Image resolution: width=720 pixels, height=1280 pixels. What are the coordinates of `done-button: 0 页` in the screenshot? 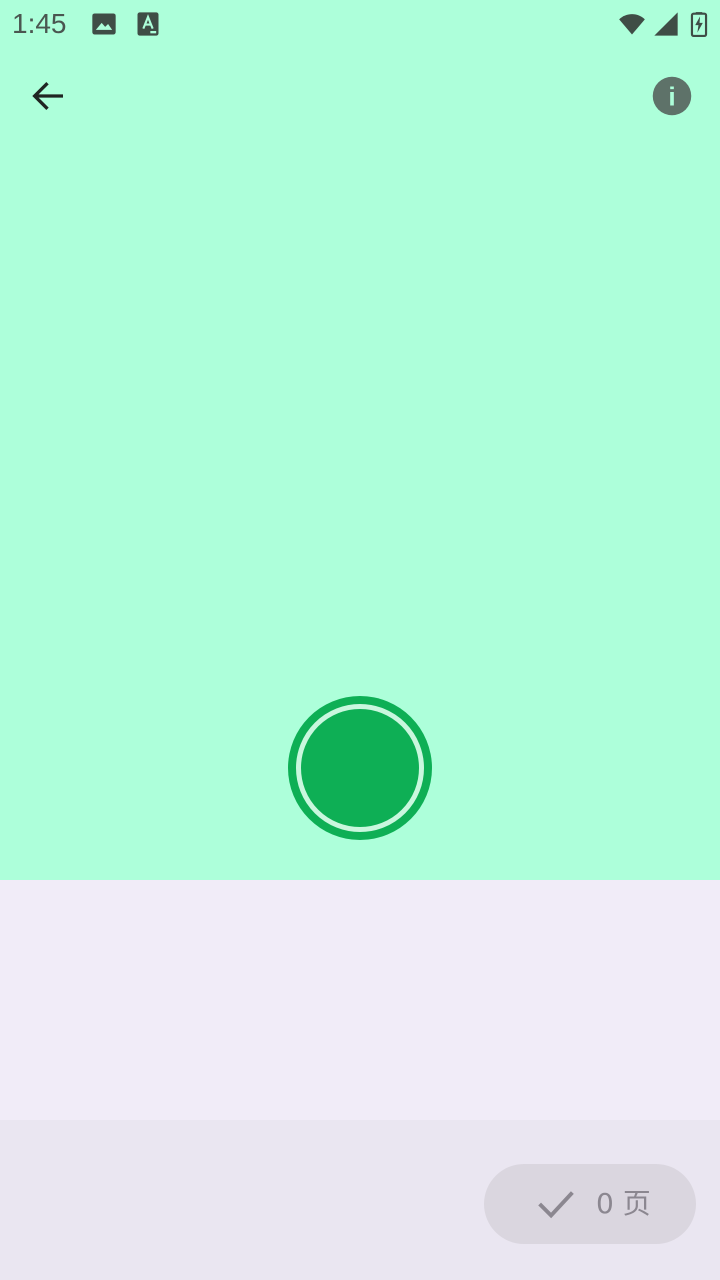 It's located at (590, 1204).